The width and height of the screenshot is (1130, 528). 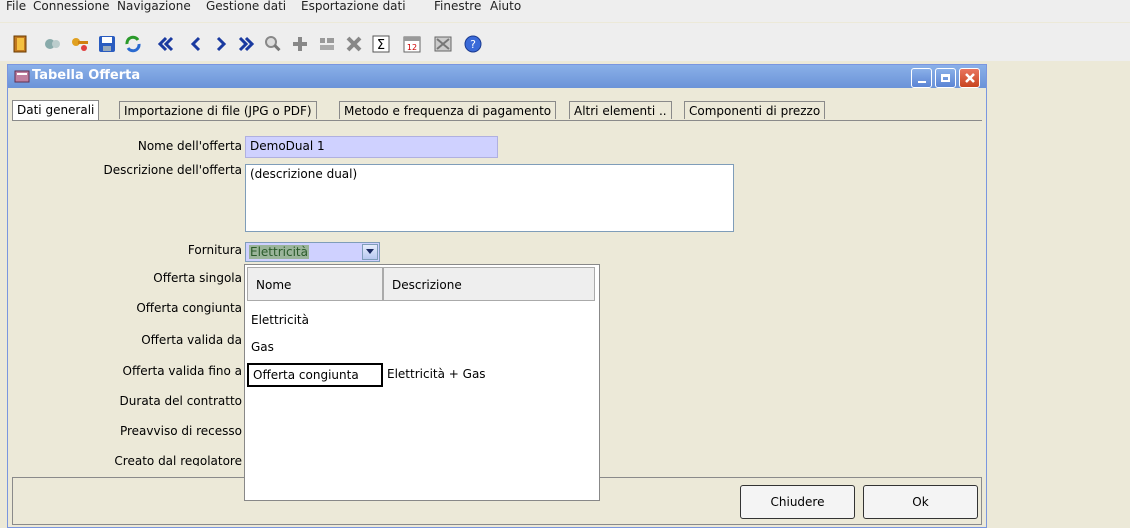 I want to click on durata-contratto-label: Durata del contratto, so click(x=180, y=401).